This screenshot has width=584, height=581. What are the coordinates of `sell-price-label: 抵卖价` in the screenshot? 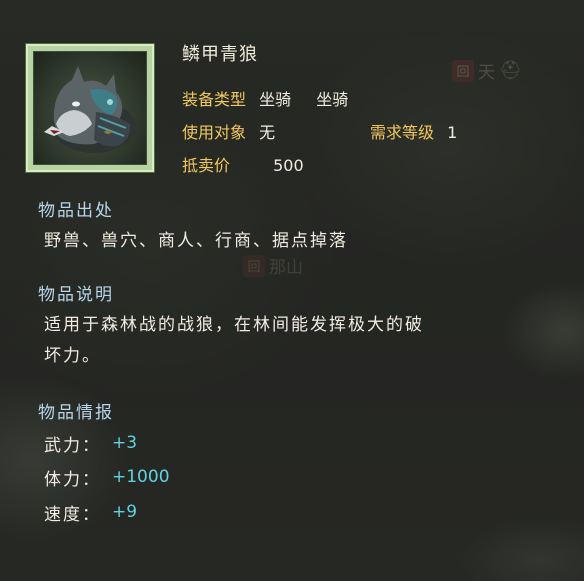 It's located at (206, 165).